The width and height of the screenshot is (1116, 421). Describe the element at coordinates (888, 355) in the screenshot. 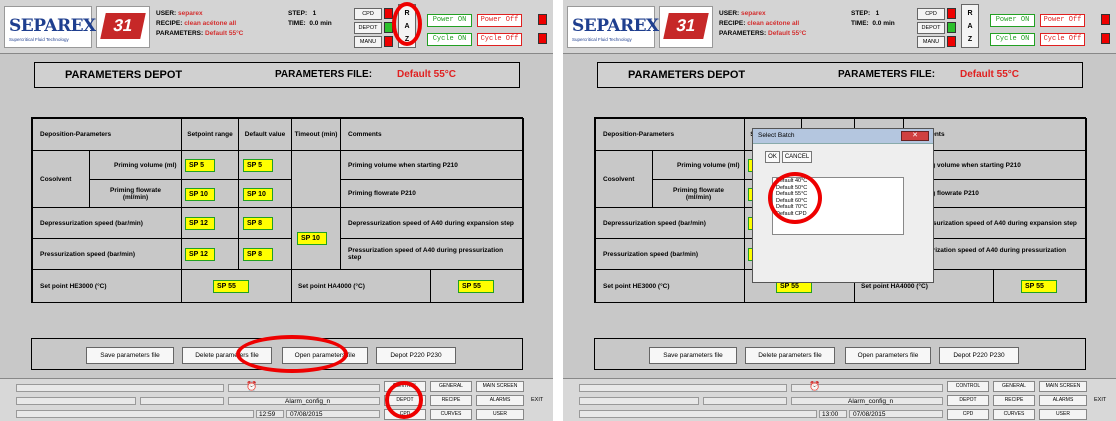

I see `open-parameters-button: Open parameters file` at that location.